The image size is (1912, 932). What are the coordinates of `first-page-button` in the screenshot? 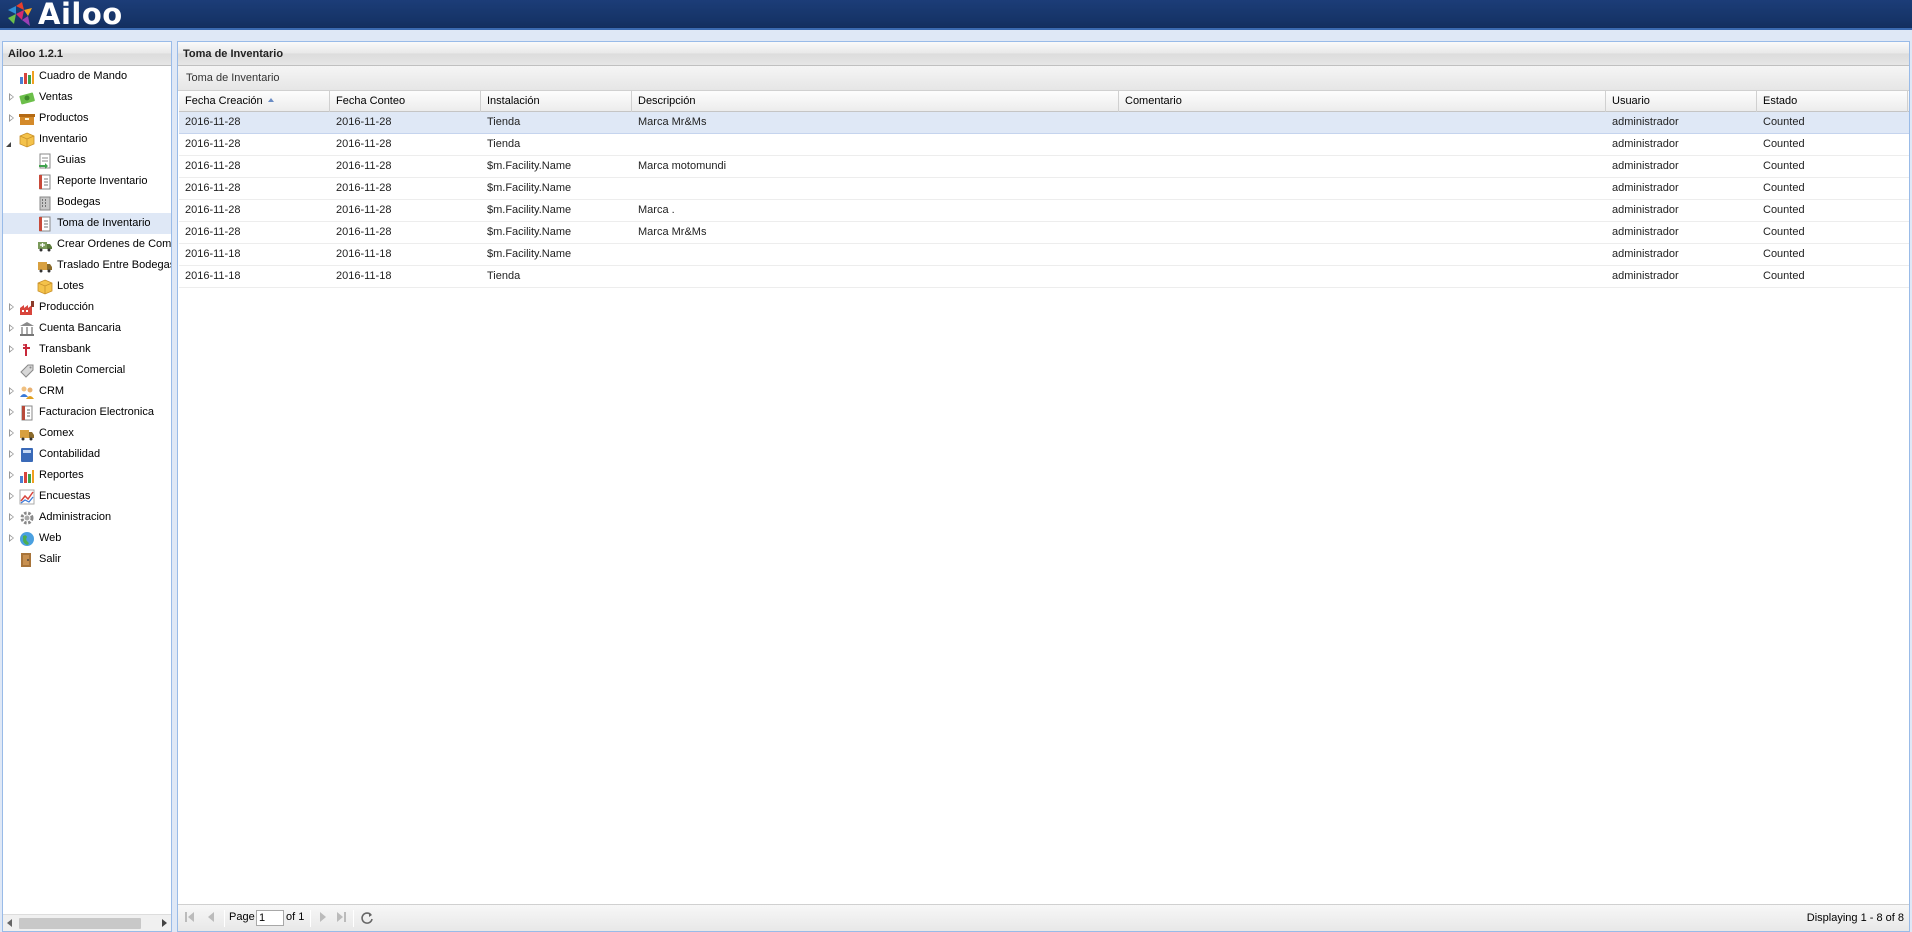 It's located at (191, 918).